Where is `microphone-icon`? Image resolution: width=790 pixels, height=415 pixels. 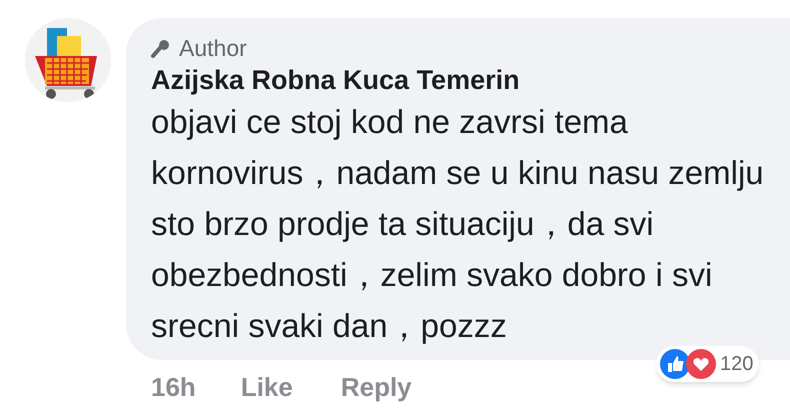
microphone-icon is located at coordinates (161, 48).